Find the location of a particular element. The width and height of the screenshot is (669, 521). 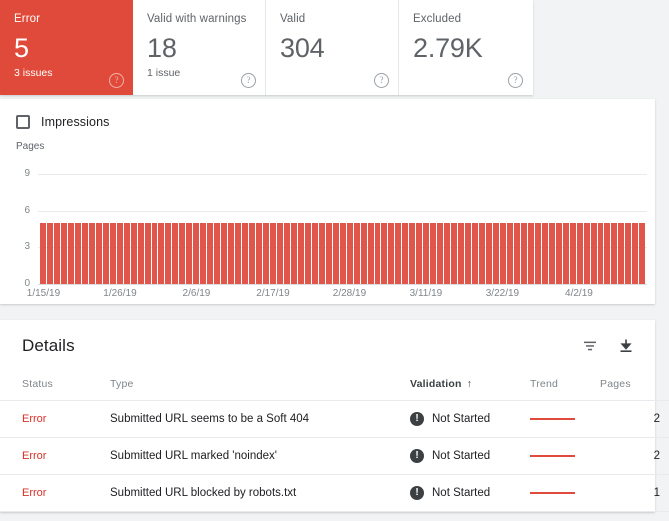

cell-type: Submitted URL marked 'noindex' is located at coordinates (260, 456).